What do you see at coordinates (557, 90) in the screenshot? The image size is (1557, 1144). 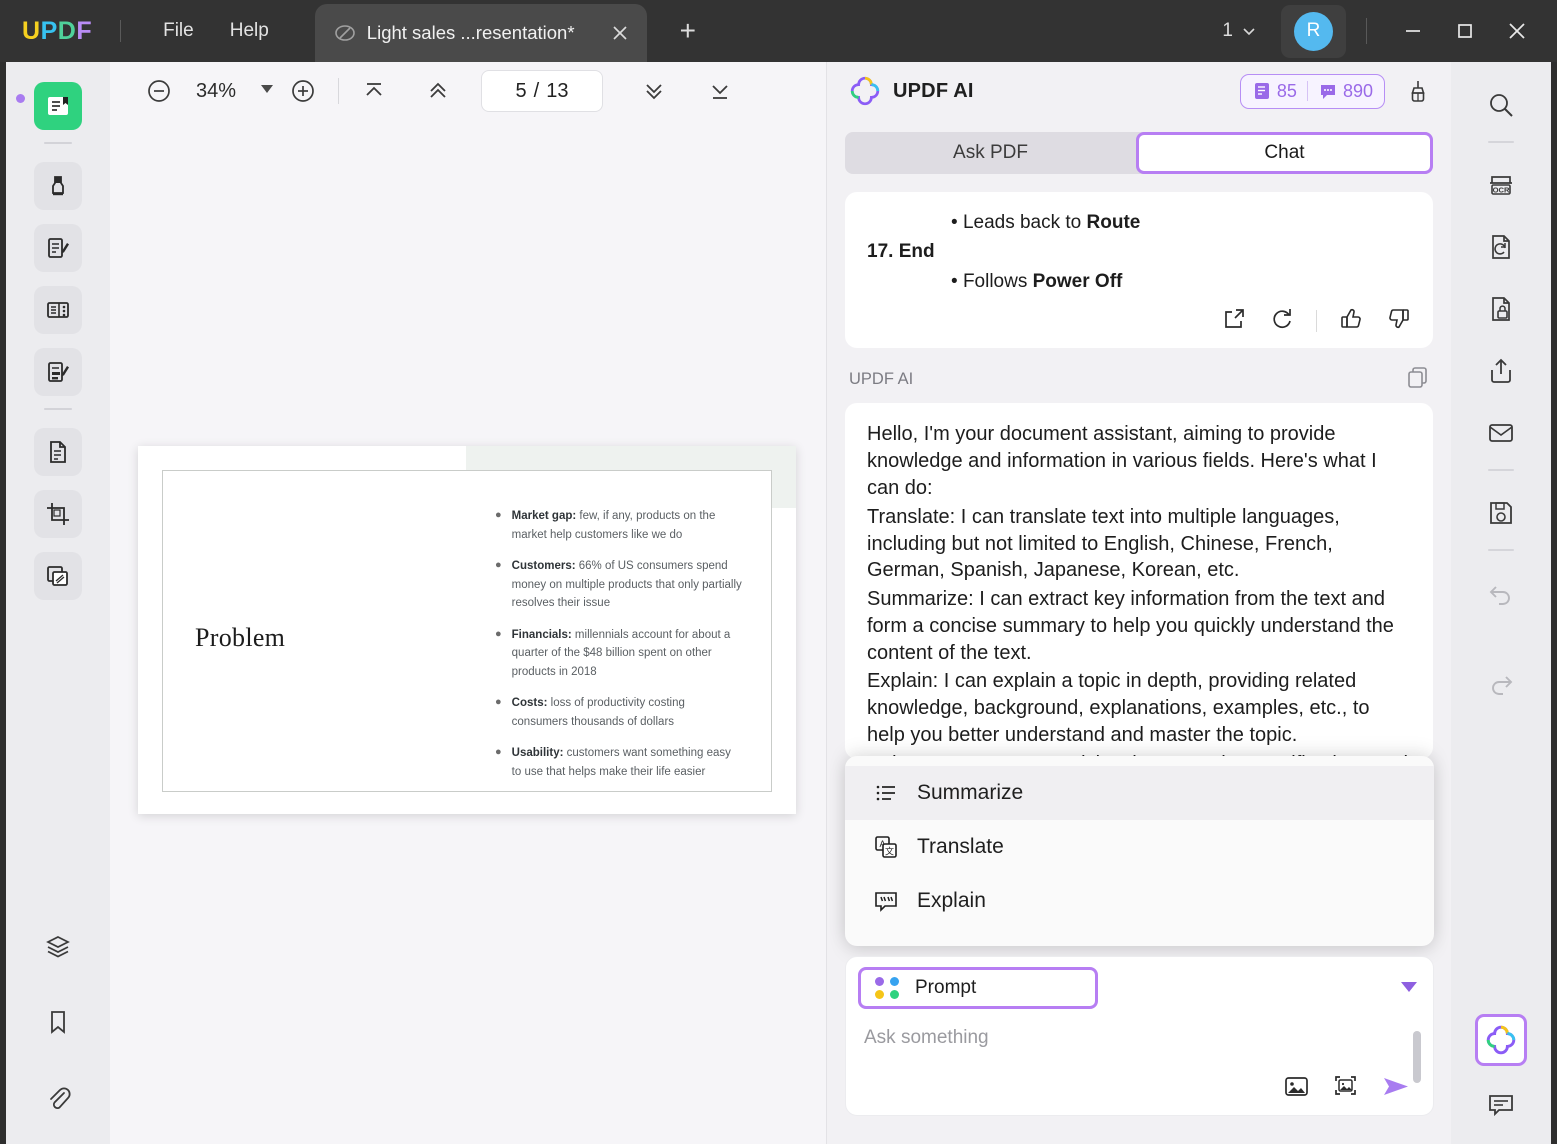 I see `total-pages-value: 13` at bounding box center [557, 90].